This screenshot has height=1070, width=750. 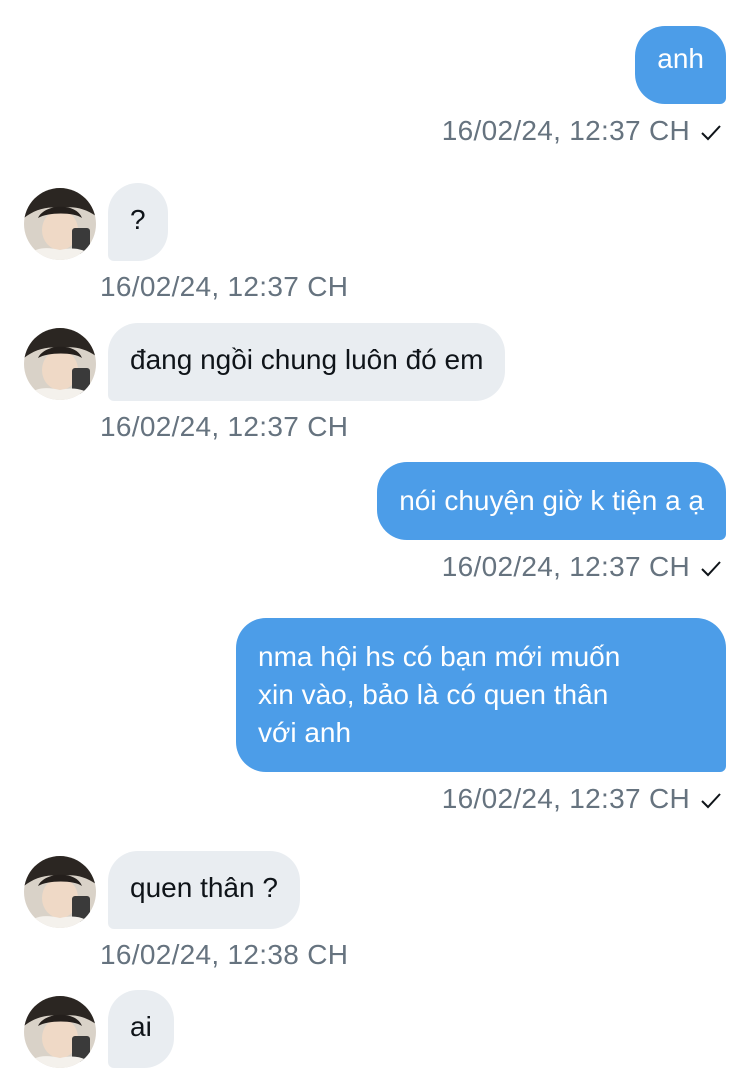 I want to click on message-text: quen thân ?, so click(x=204, y=887).